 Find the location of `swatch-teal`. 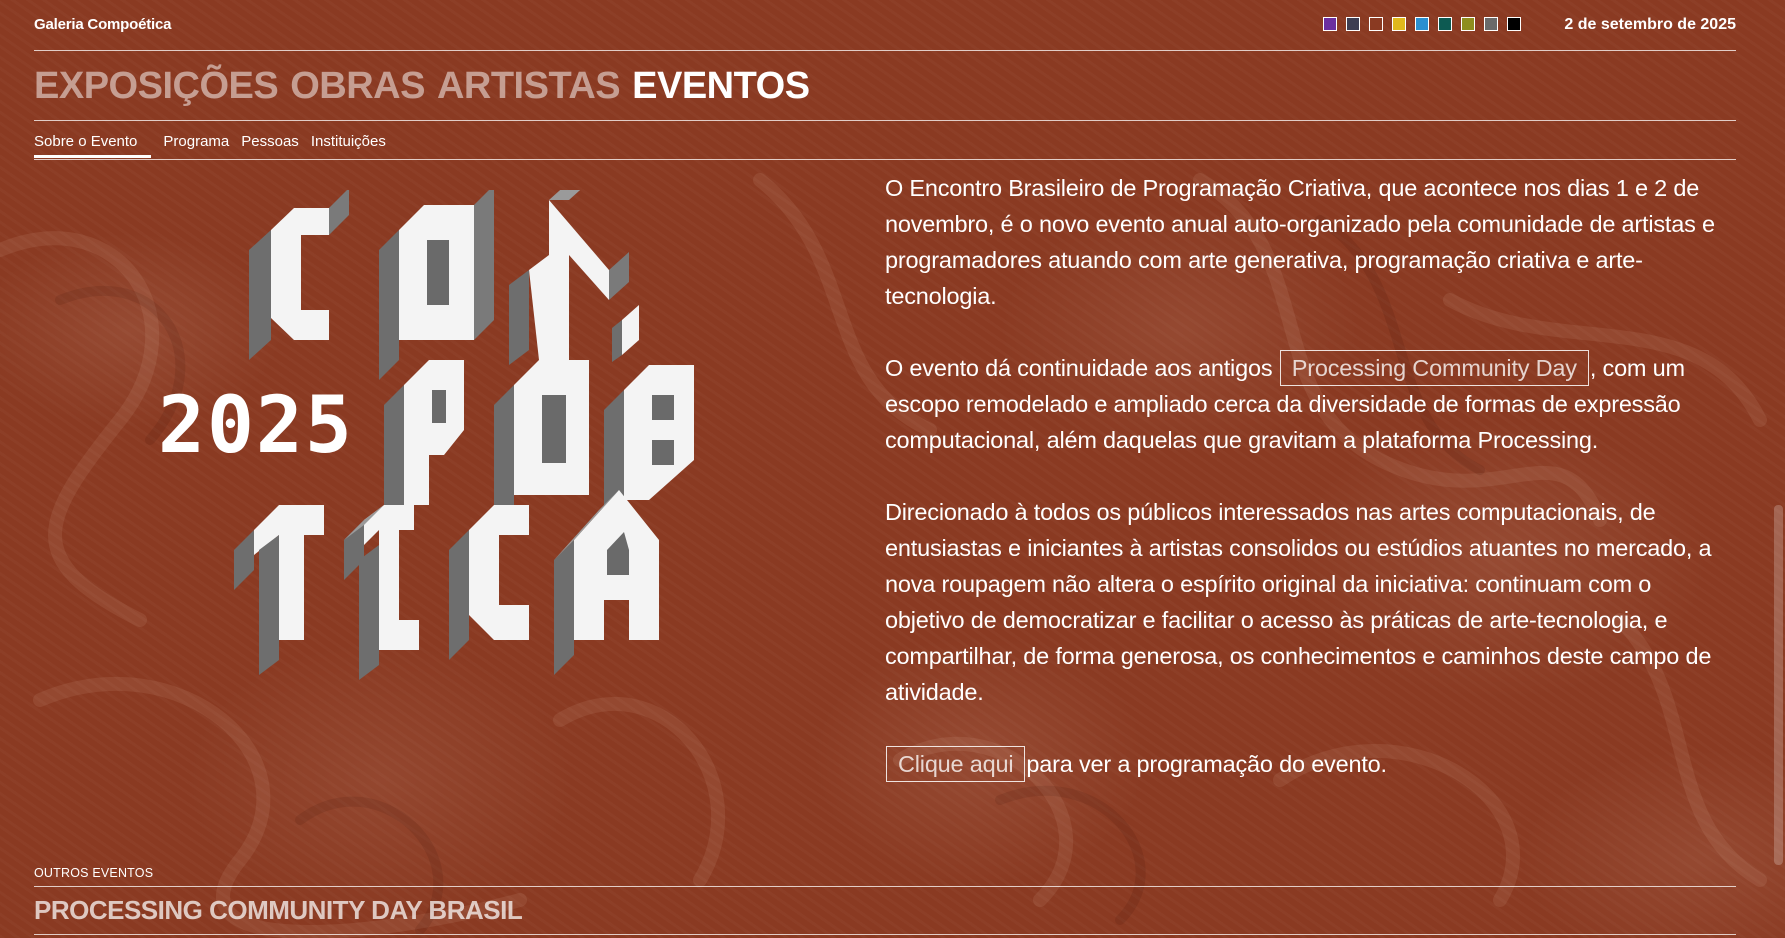

swatch-teal is located at coordinates (1445, 24).